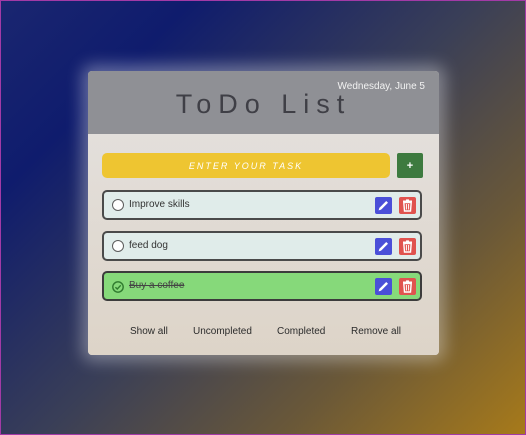 This screenshot has width=526, height=435. Describe the element at coordinates (376, 331) in the screenshot. I see `remove-all-button: Remove all` at that location.